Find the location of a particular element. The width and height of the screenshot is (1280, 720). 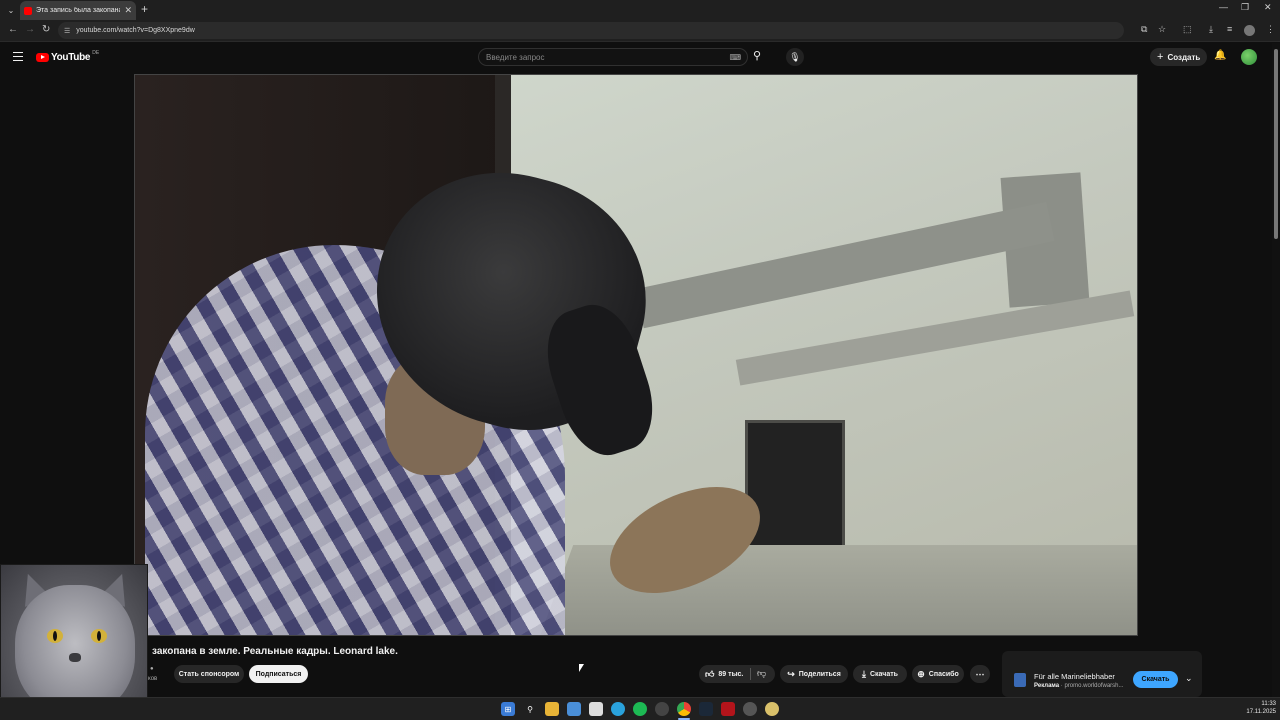

notepad-icon is located at coordinates (596, 709).